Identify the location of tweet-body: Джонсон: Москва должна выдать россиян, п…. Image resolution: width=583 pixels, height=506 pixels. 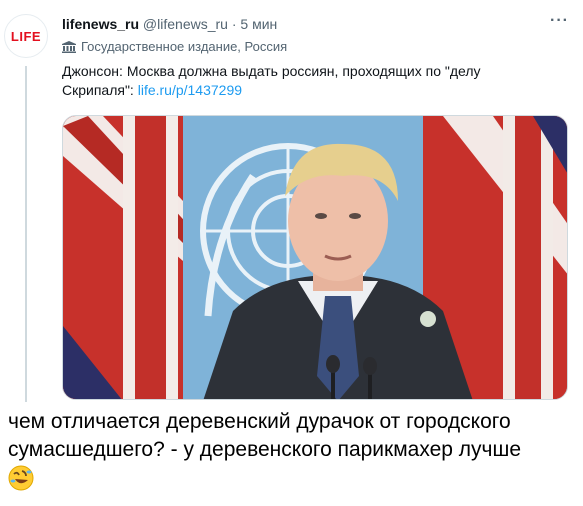
(271, 80).